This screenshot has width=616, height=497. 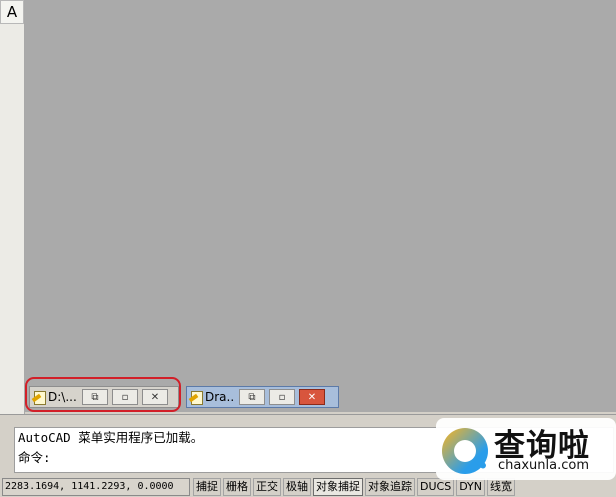 What do you see at coordinates (103, 394) in the screenshot?
I see `highlight-annotation` at bounding box center [103, 394].